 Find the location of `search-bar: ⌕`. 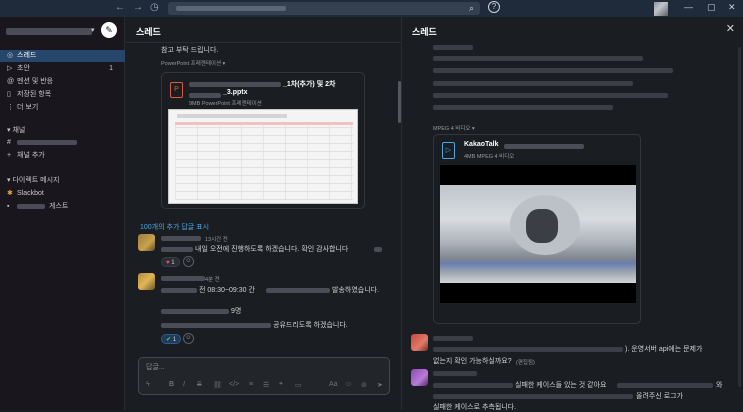

search-bar: ⌕ is located at coordinates (324, 8).